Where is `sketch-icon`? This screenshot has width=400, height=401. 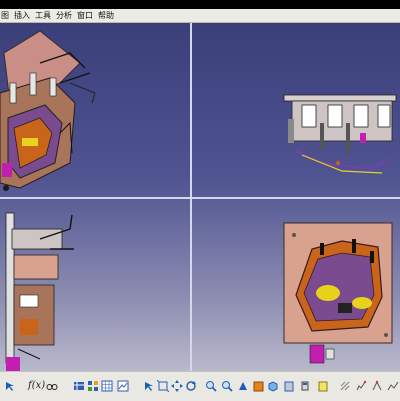 sketch-icon is located at coordinates (361, 386).